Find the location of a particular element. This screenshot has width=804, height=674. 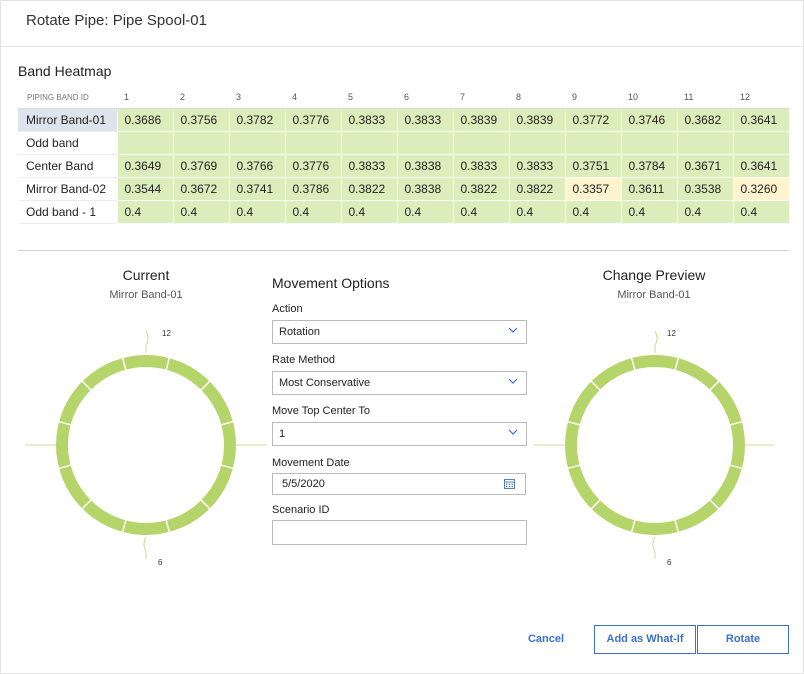

column-header-3: 3 is located at coordinates (257, 98).